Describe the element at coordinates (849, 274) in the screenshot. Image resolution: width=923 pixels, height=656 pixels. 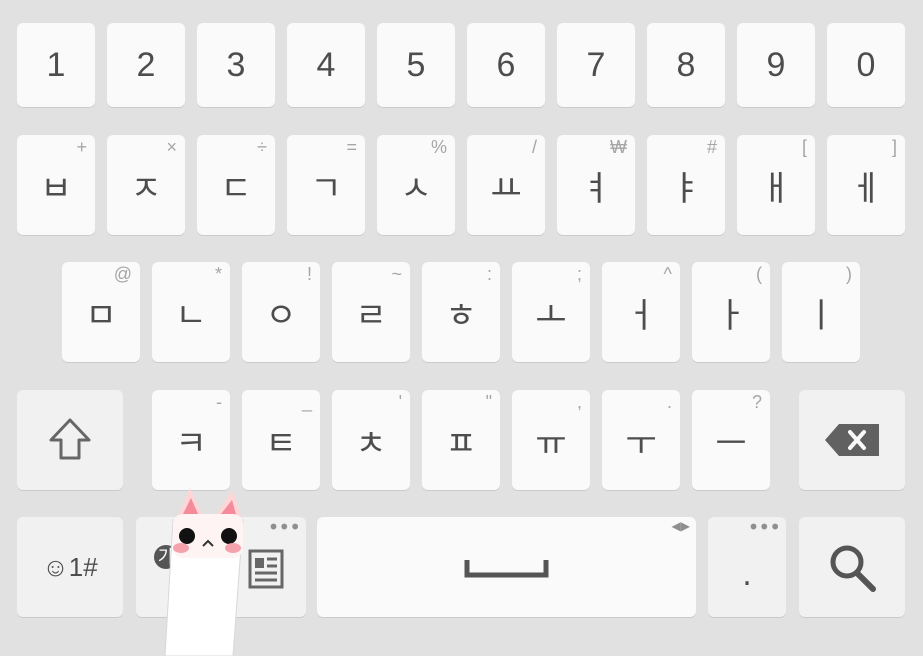
I see `key-row2-8-hint: )` at that location.